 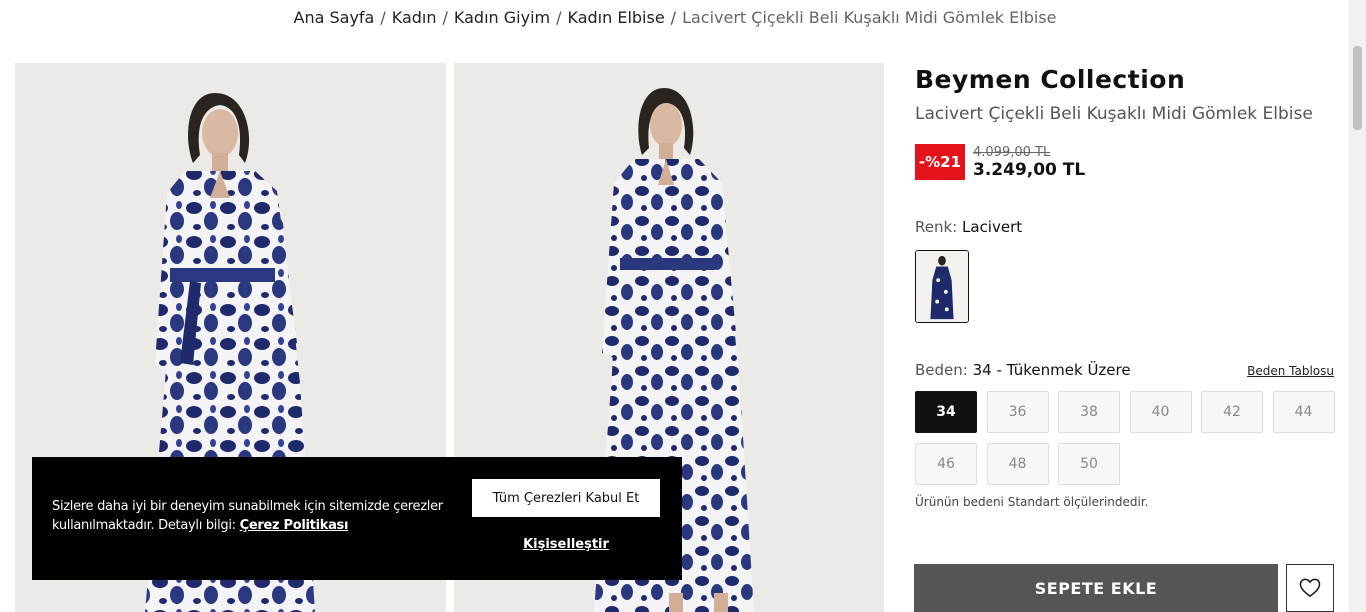 I want to click on size-option-38: 38, so click(x=1089, y=412).